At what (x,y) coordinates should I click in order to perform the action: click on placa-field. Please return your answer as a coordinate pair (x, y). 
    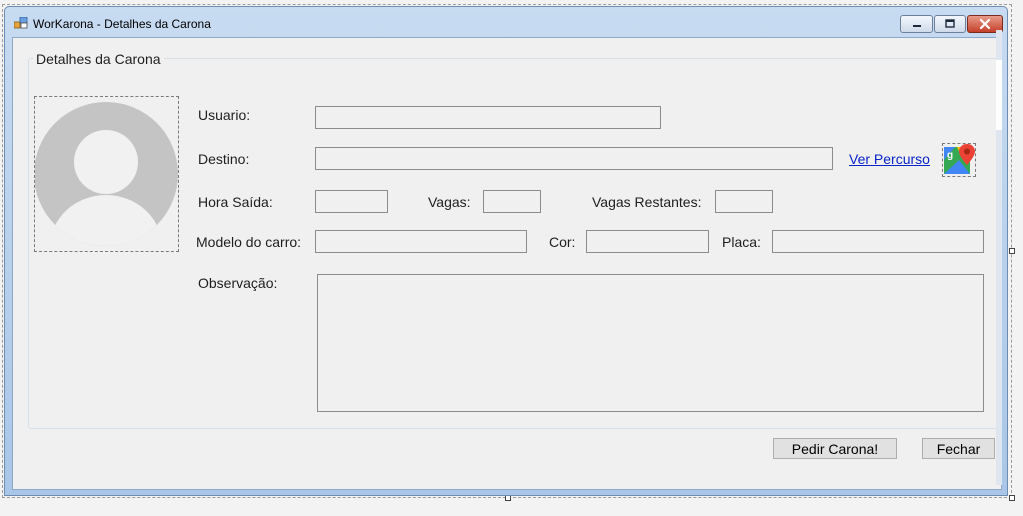
    Looking at the image, I should click on (878, 241).